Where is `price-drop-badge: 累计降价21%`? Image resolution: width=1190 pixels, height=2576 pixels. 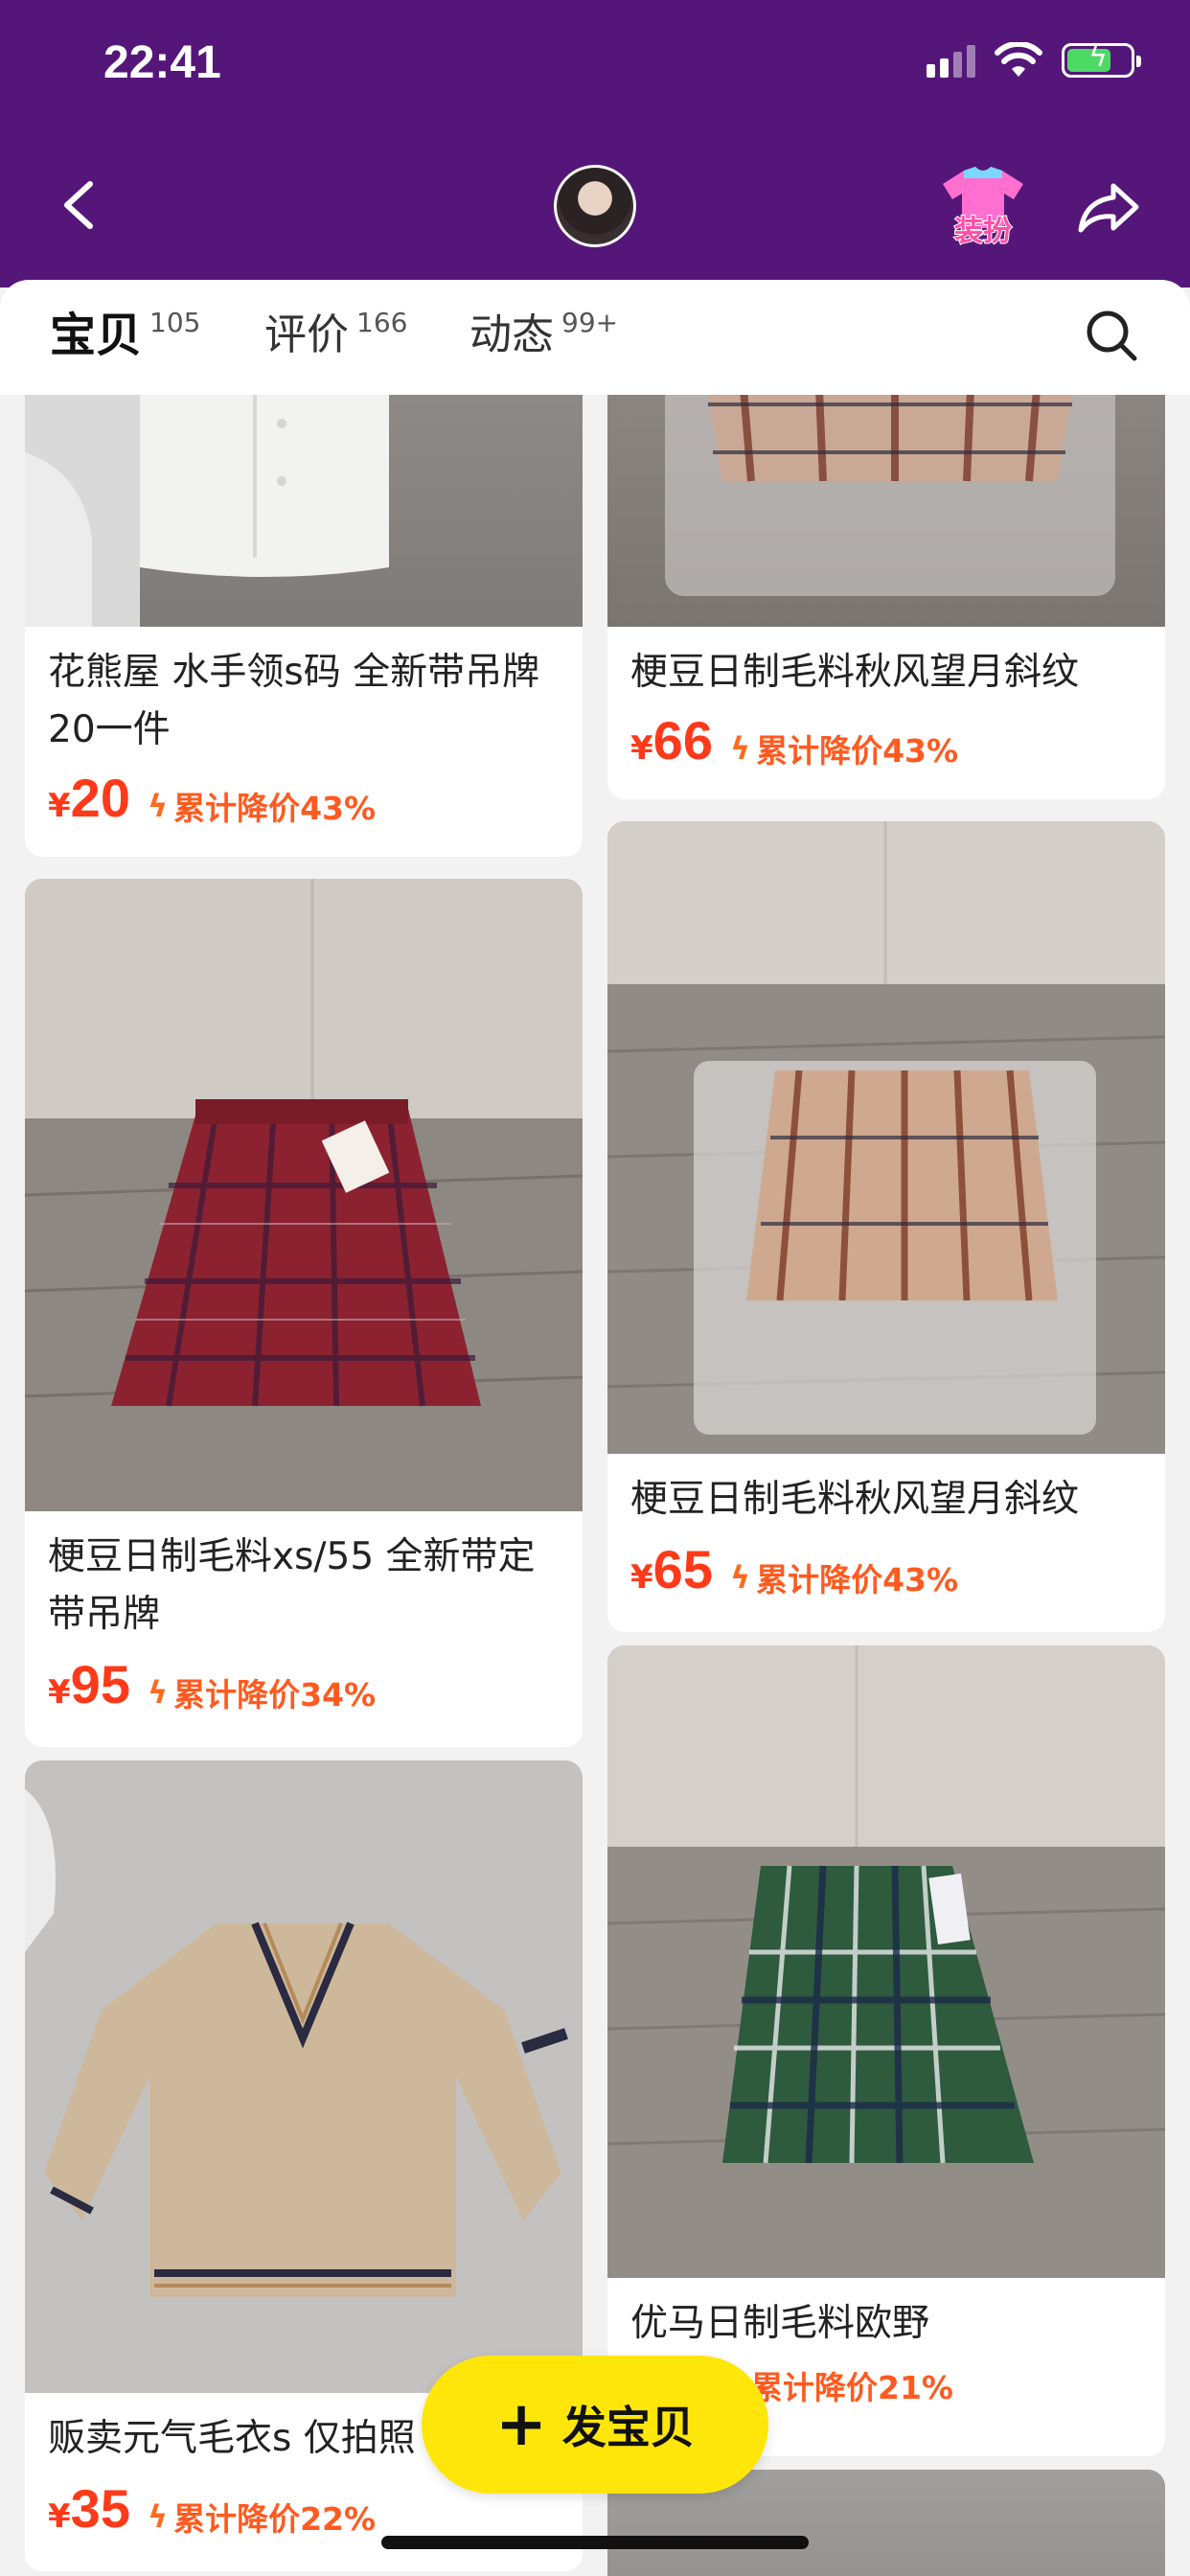 price-drop-badge: 累计降价21% is located at coordinates (852, 2385).